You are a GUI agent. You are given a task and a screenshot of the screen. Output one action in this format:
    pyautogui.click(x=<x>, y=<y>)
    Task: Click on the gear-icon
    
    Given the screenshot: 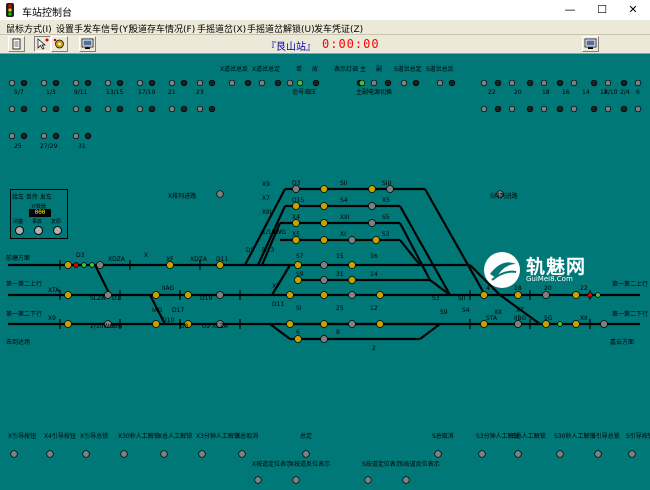 What is the action you would take?
    pyautogui.click(x=59, y=44)
    